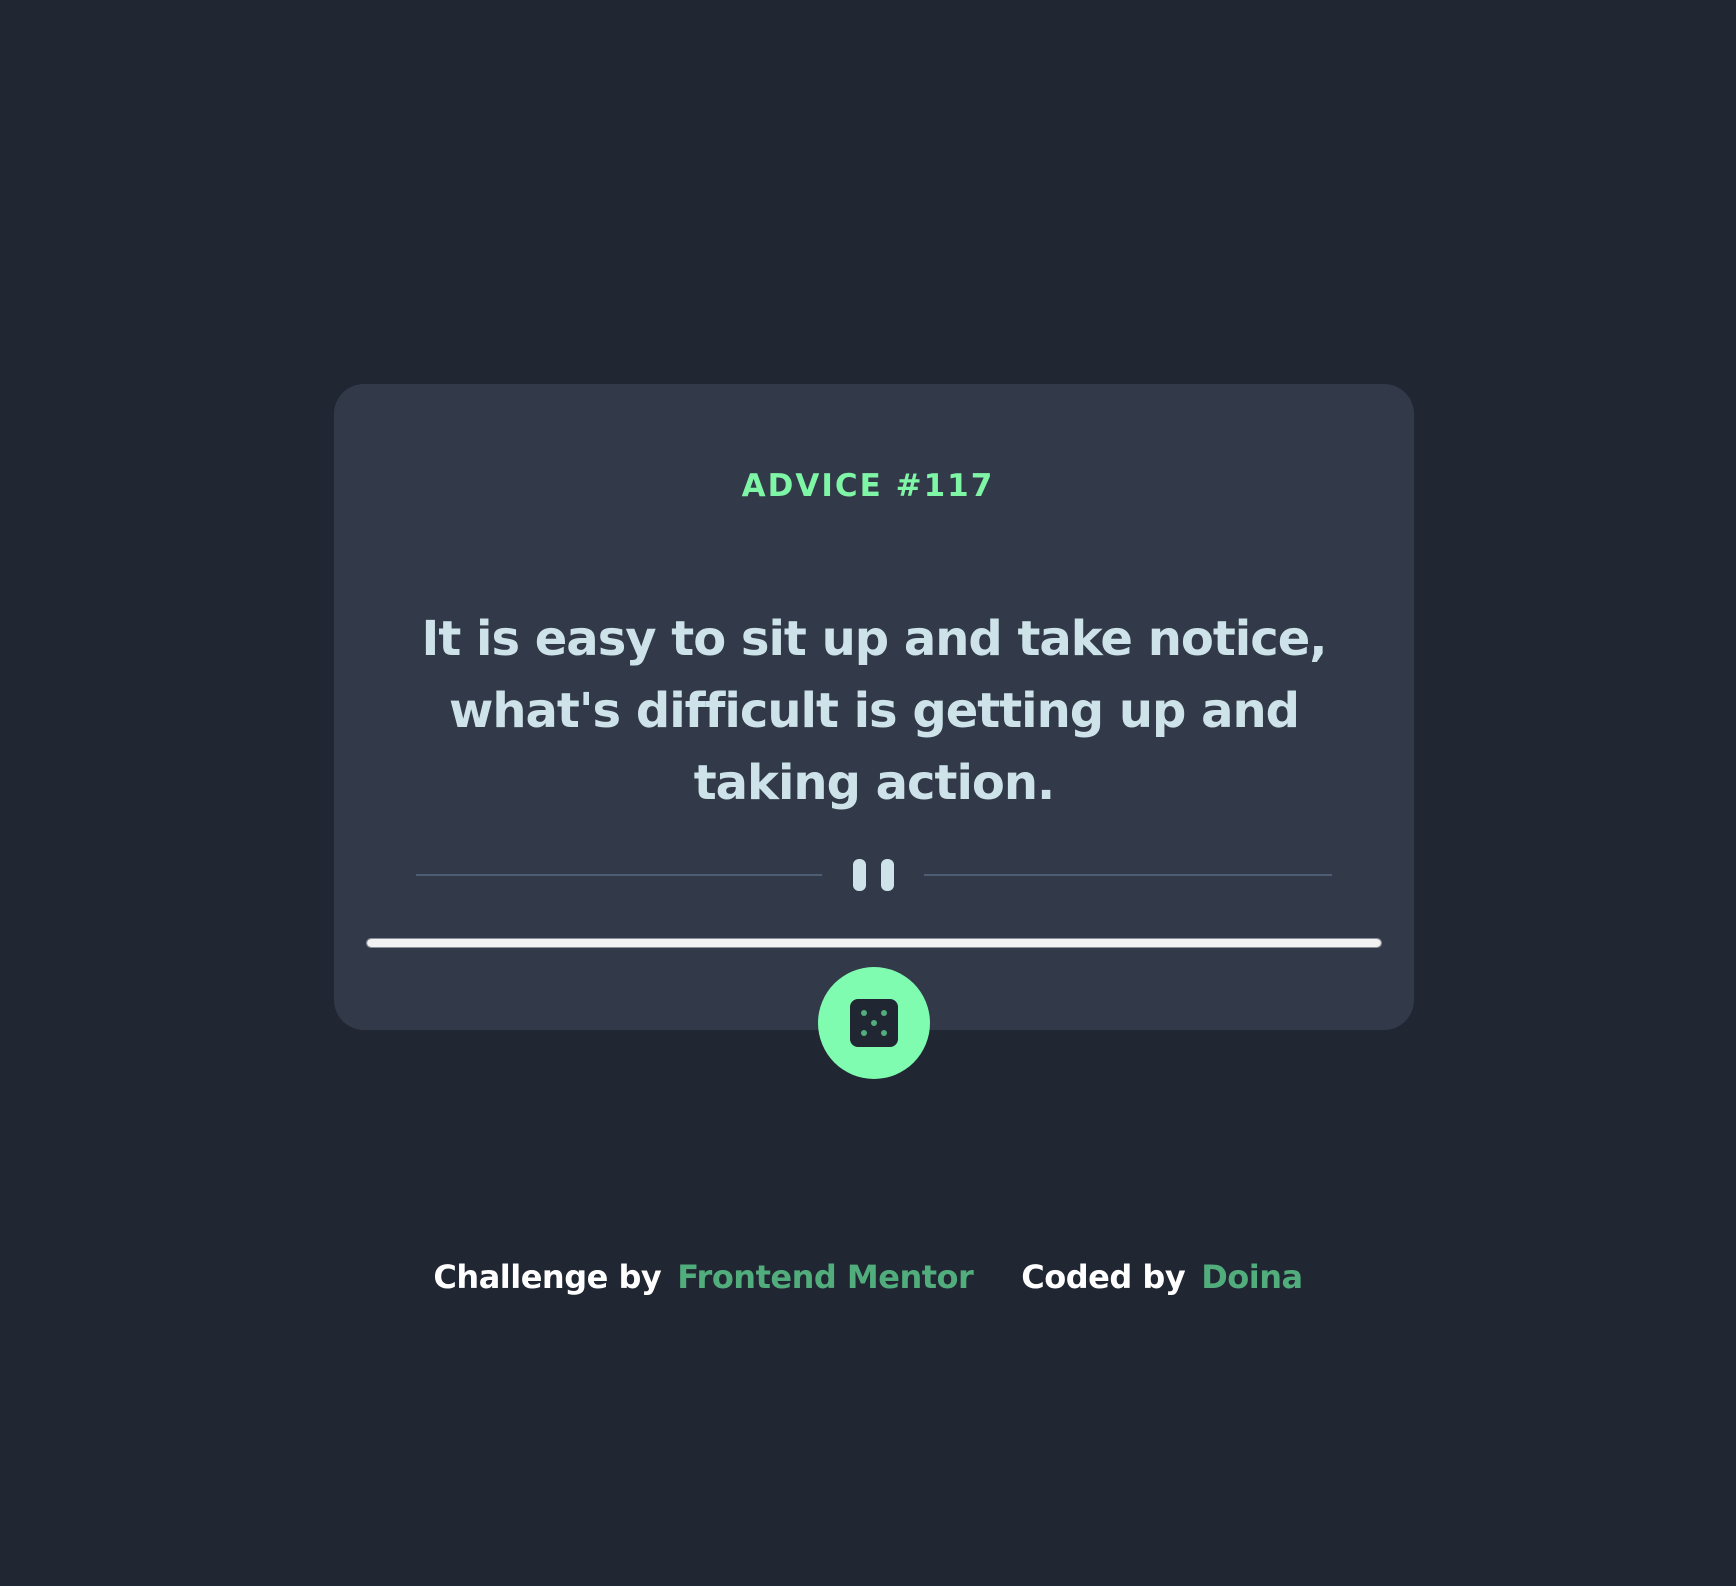  I want to click on new-advice-button, so click(874, 1023).